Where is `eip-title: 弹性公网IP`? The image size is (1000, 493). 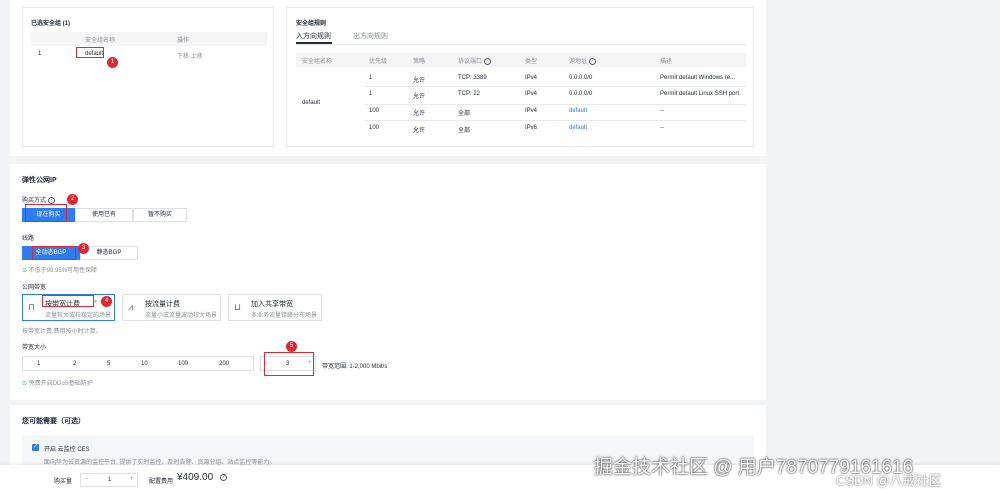 eip-title: 弹性公网IP is located at coordinates (39, 180).